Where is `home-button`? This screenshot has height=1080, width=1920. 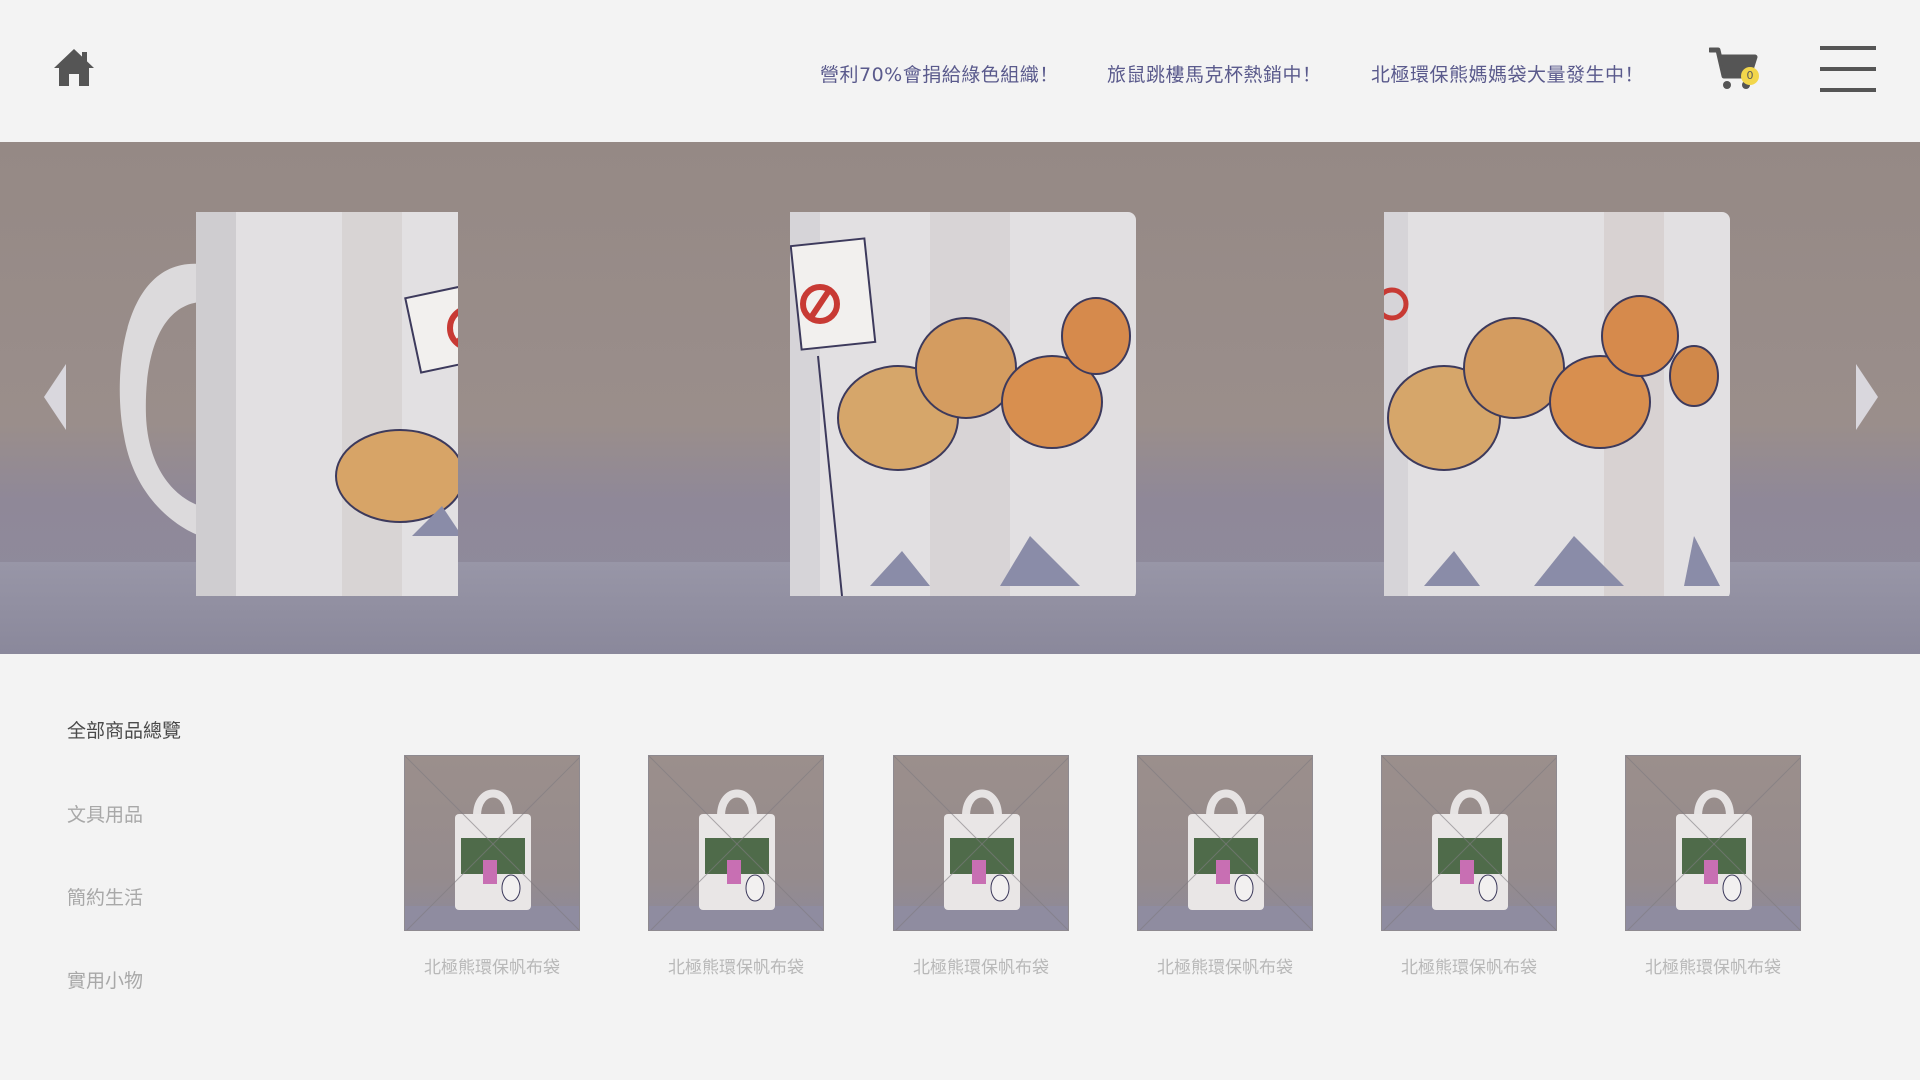 home-button is located at coordinates (74, 68).